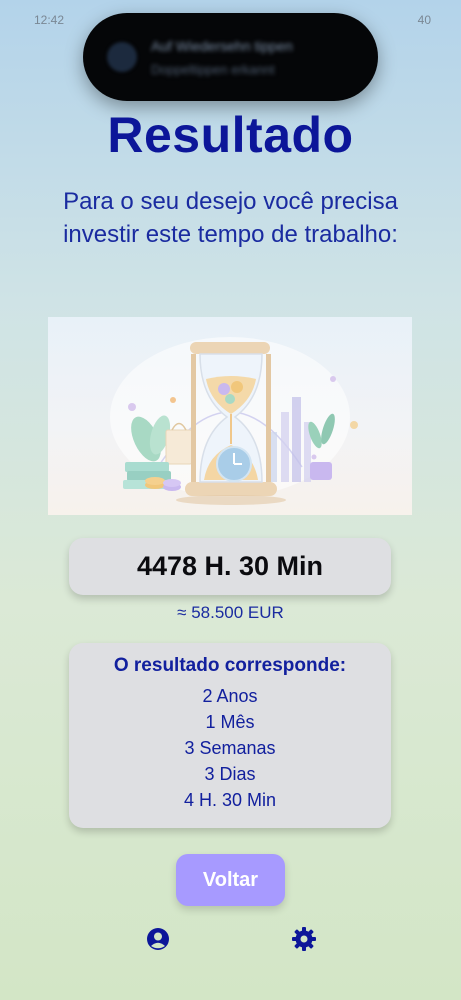 This screenshot has height=1000, width=461. What do you see at coordinates (230, 774) in the screenshot?
I see `breakdown-days: 3 Dias` at bounding box center [230, 774].